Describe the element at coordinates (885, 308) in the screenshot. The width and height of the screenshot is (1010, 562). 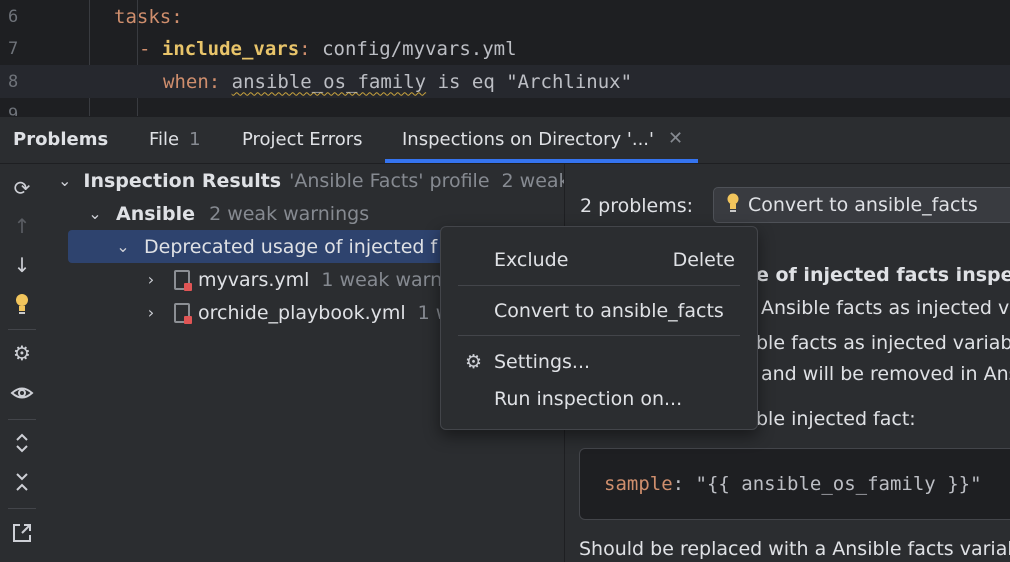
I see `description-text: Ansible facts as injected va` at that location.